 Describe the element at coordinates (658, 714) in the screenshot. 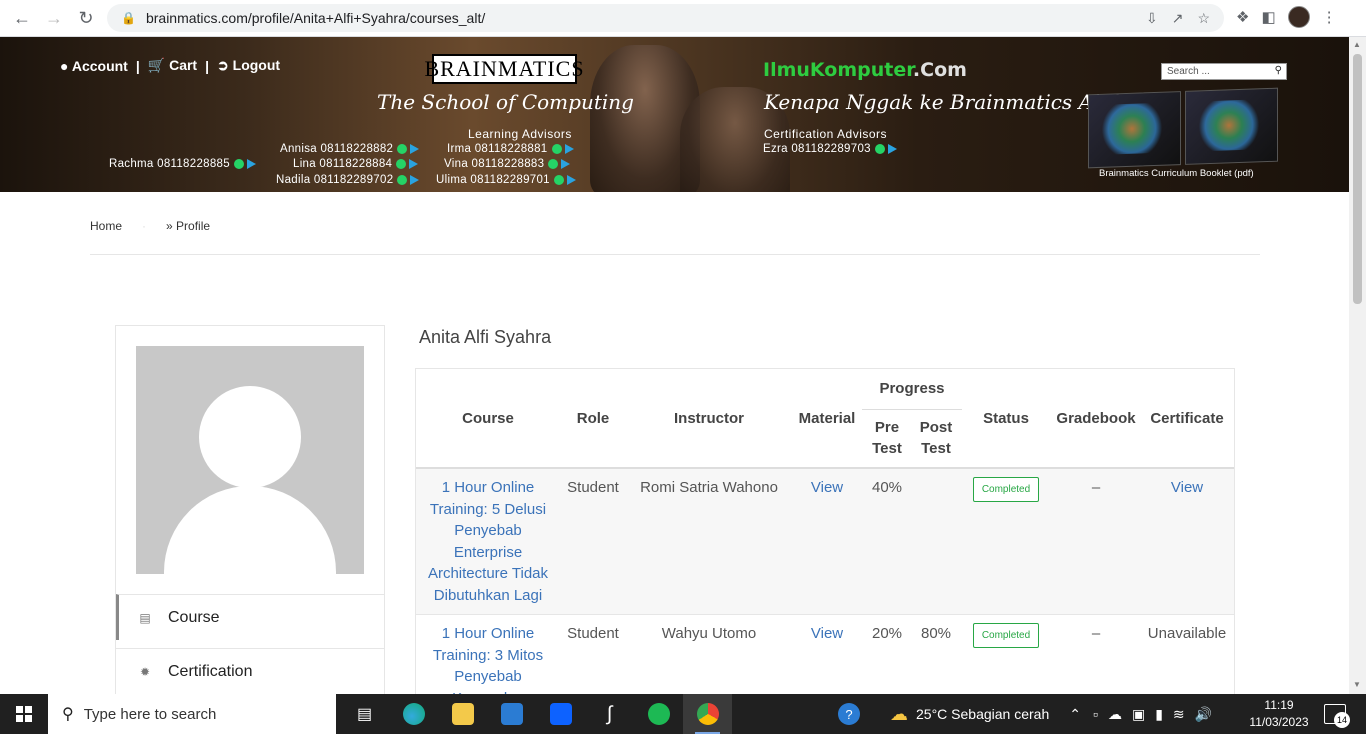

I see `spotify-icon` at that location.